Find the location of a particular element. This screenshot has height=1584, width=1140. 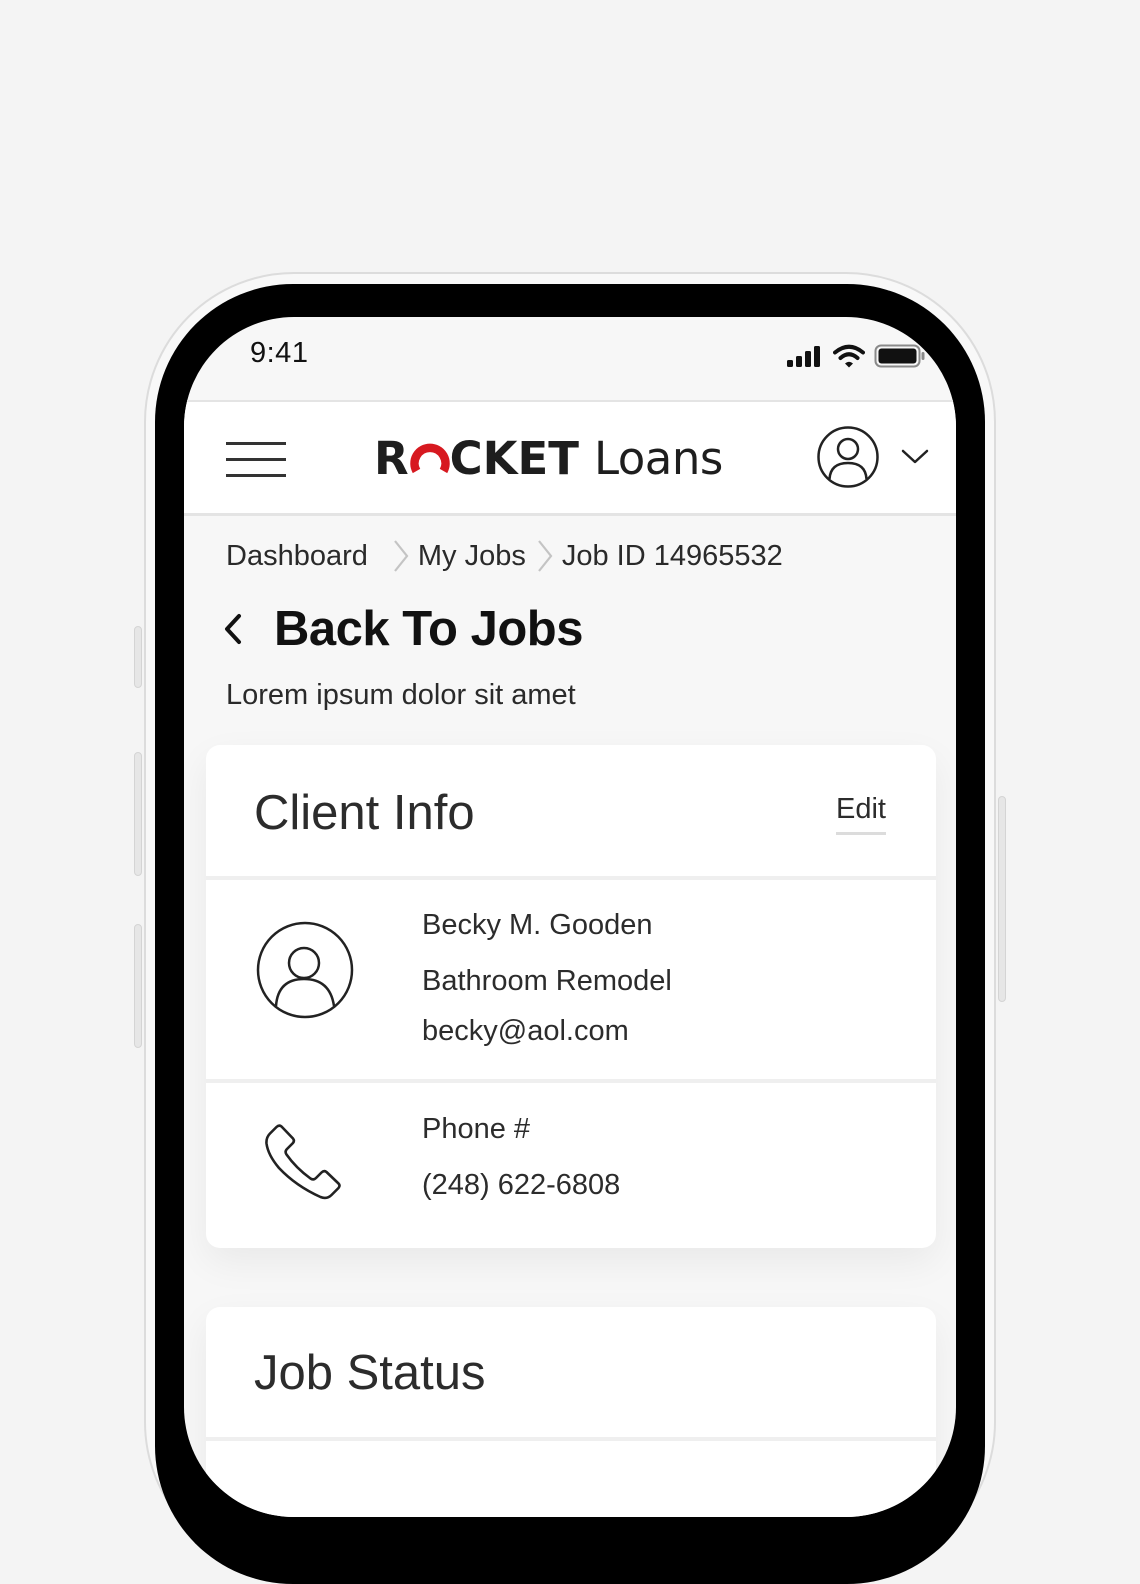

volume-down-button is located at coordinates (138, 986).